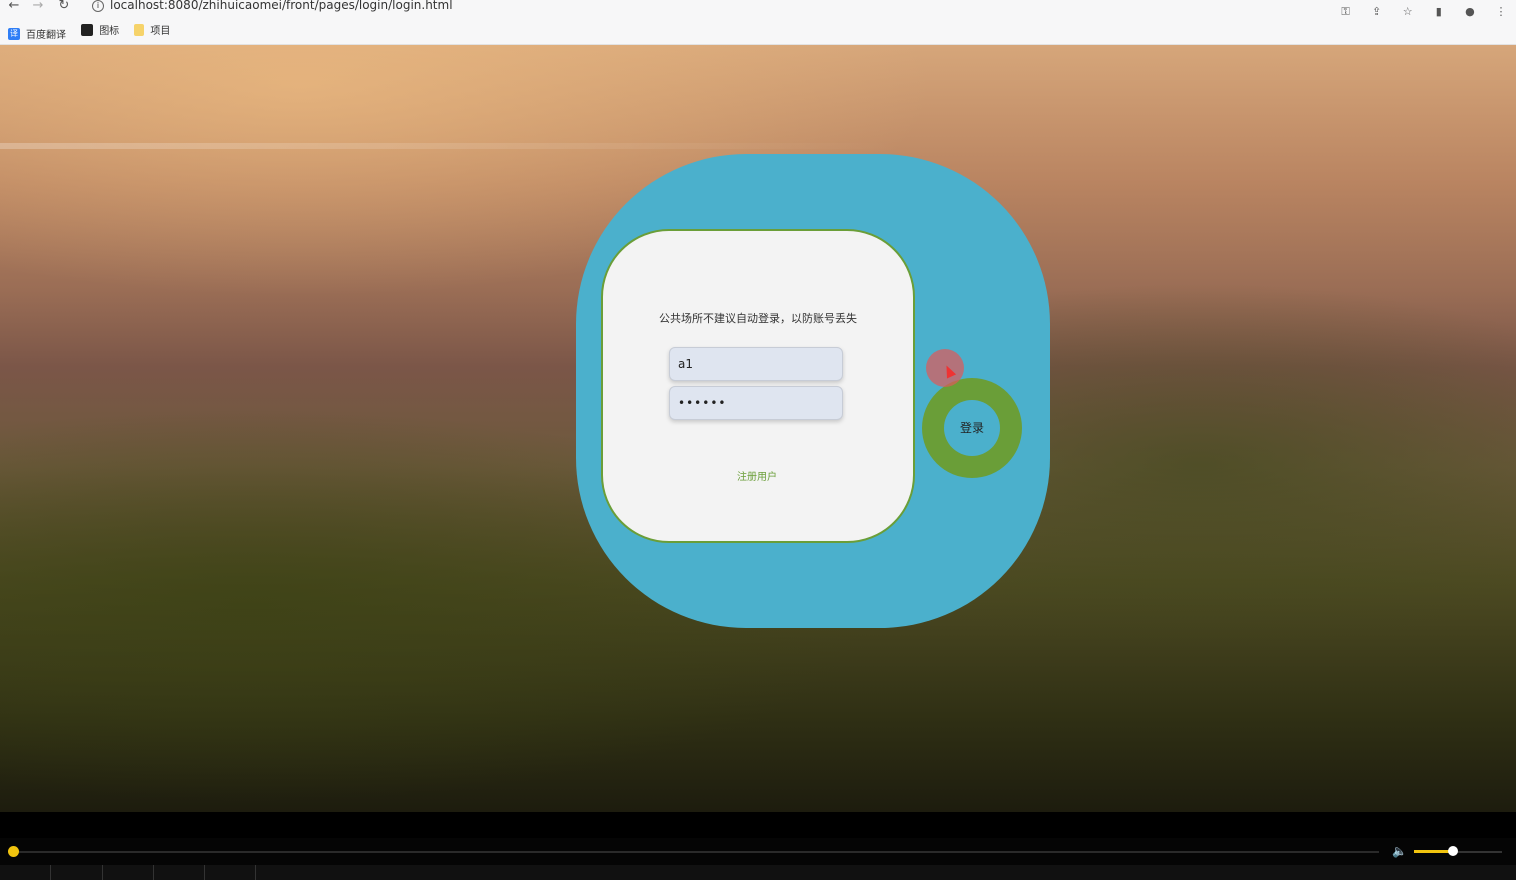 This screenshot has height=880, width=1516. I want to click on password-input, so click(756, 403).